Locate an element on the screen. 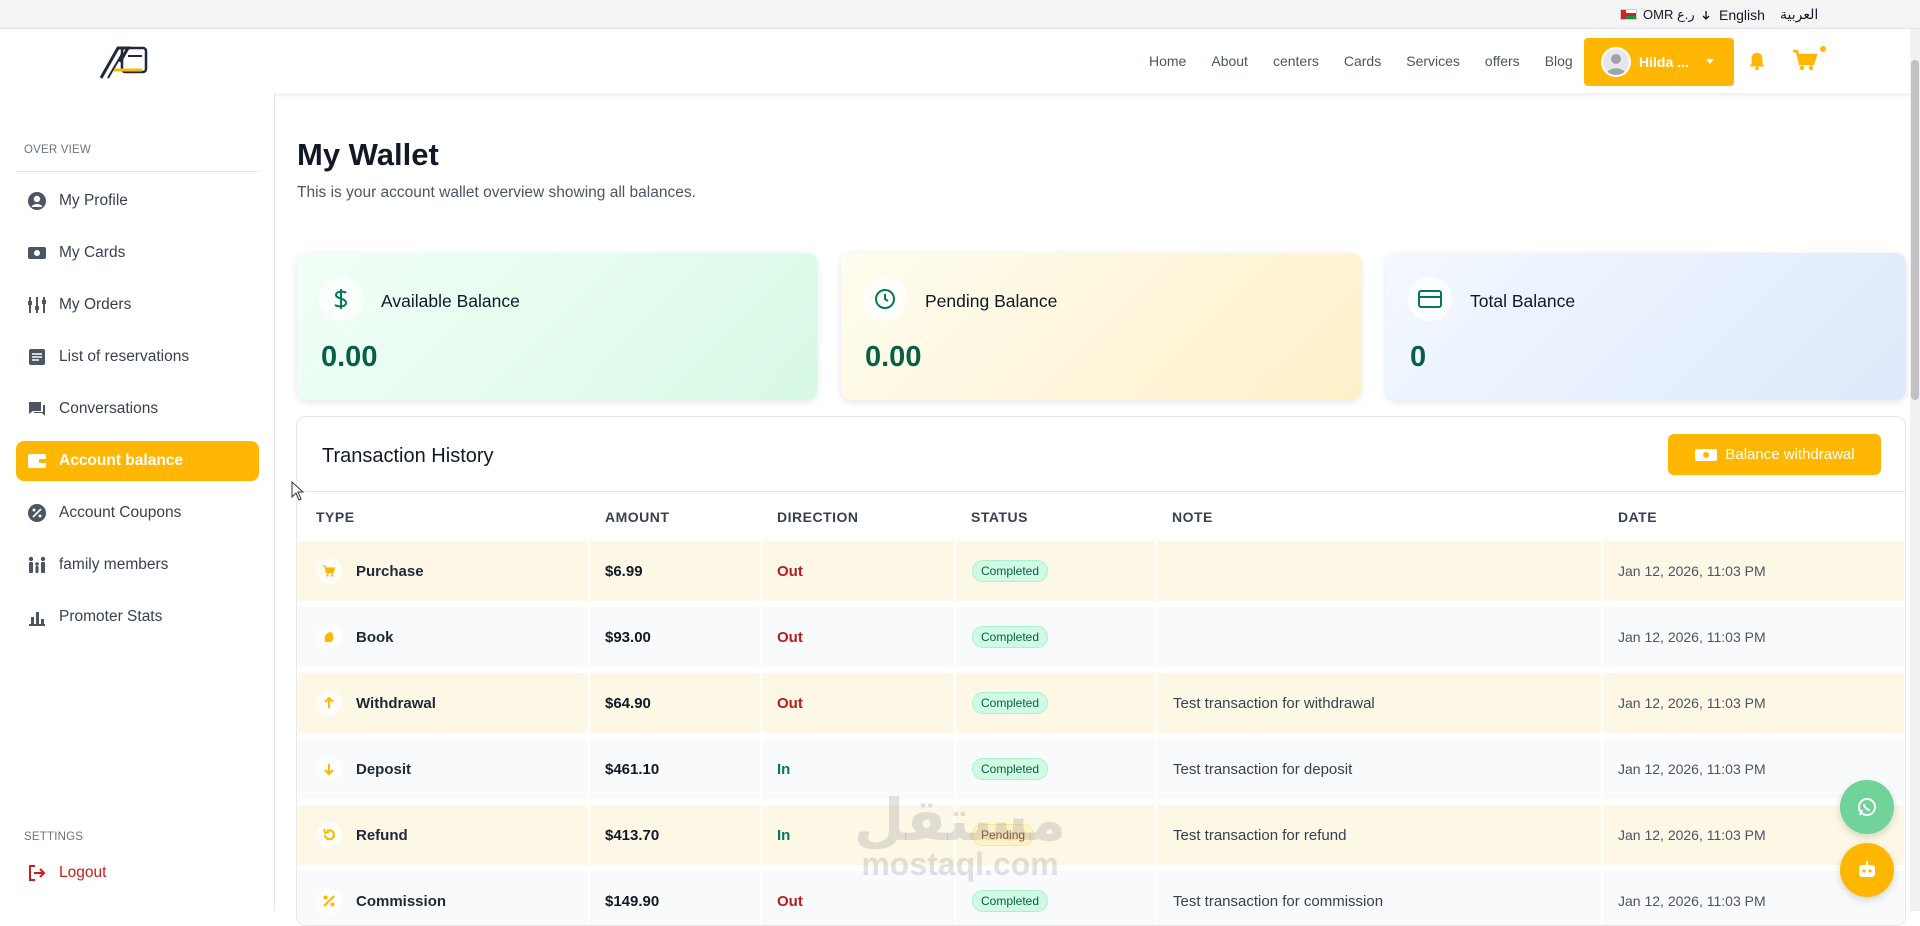 The image size is (1920, 926). sidebar-item-promoter-stats: Promoter Stats is located at coordinates (137, 617).